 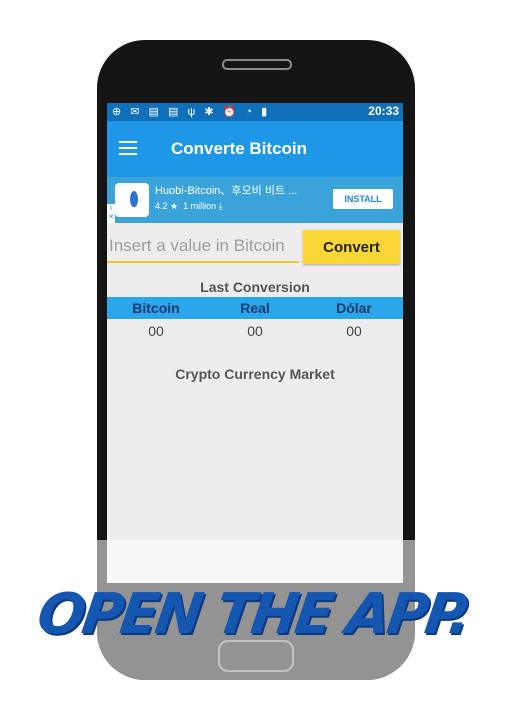 I want to click on table-row: 00 00 00, so click(x=255, y=333).